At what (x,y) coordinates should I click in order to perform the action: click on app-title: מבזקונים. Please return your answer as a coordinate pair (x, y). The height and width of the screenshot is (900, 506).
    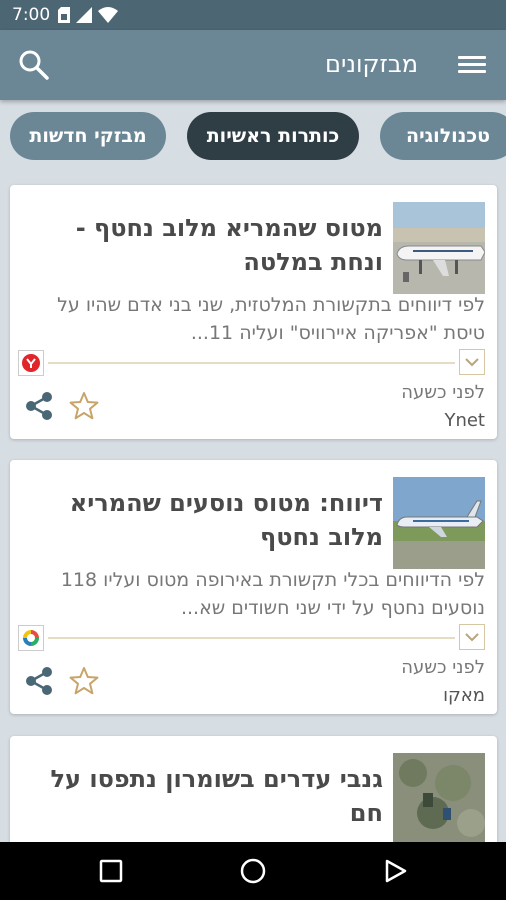
    Looking at the image, I should click on (371, 64).